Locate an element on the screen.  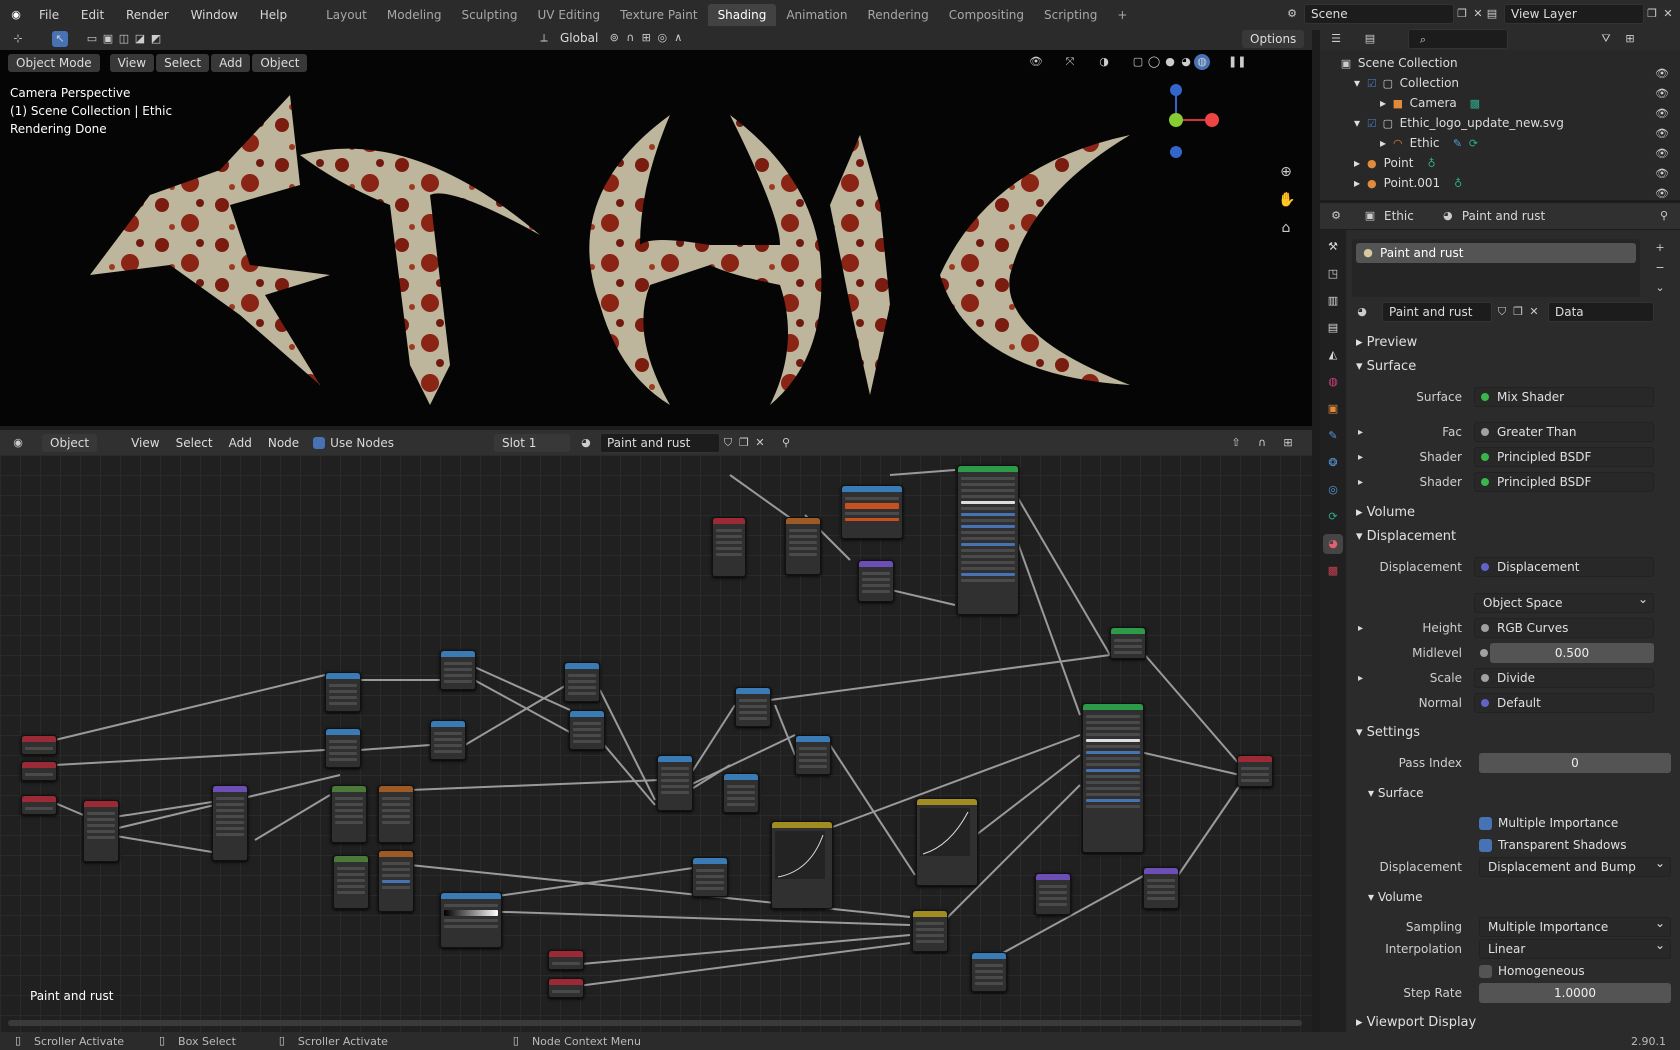
particles-tab-icon: ❂ is located at coordinates (1333, 463).